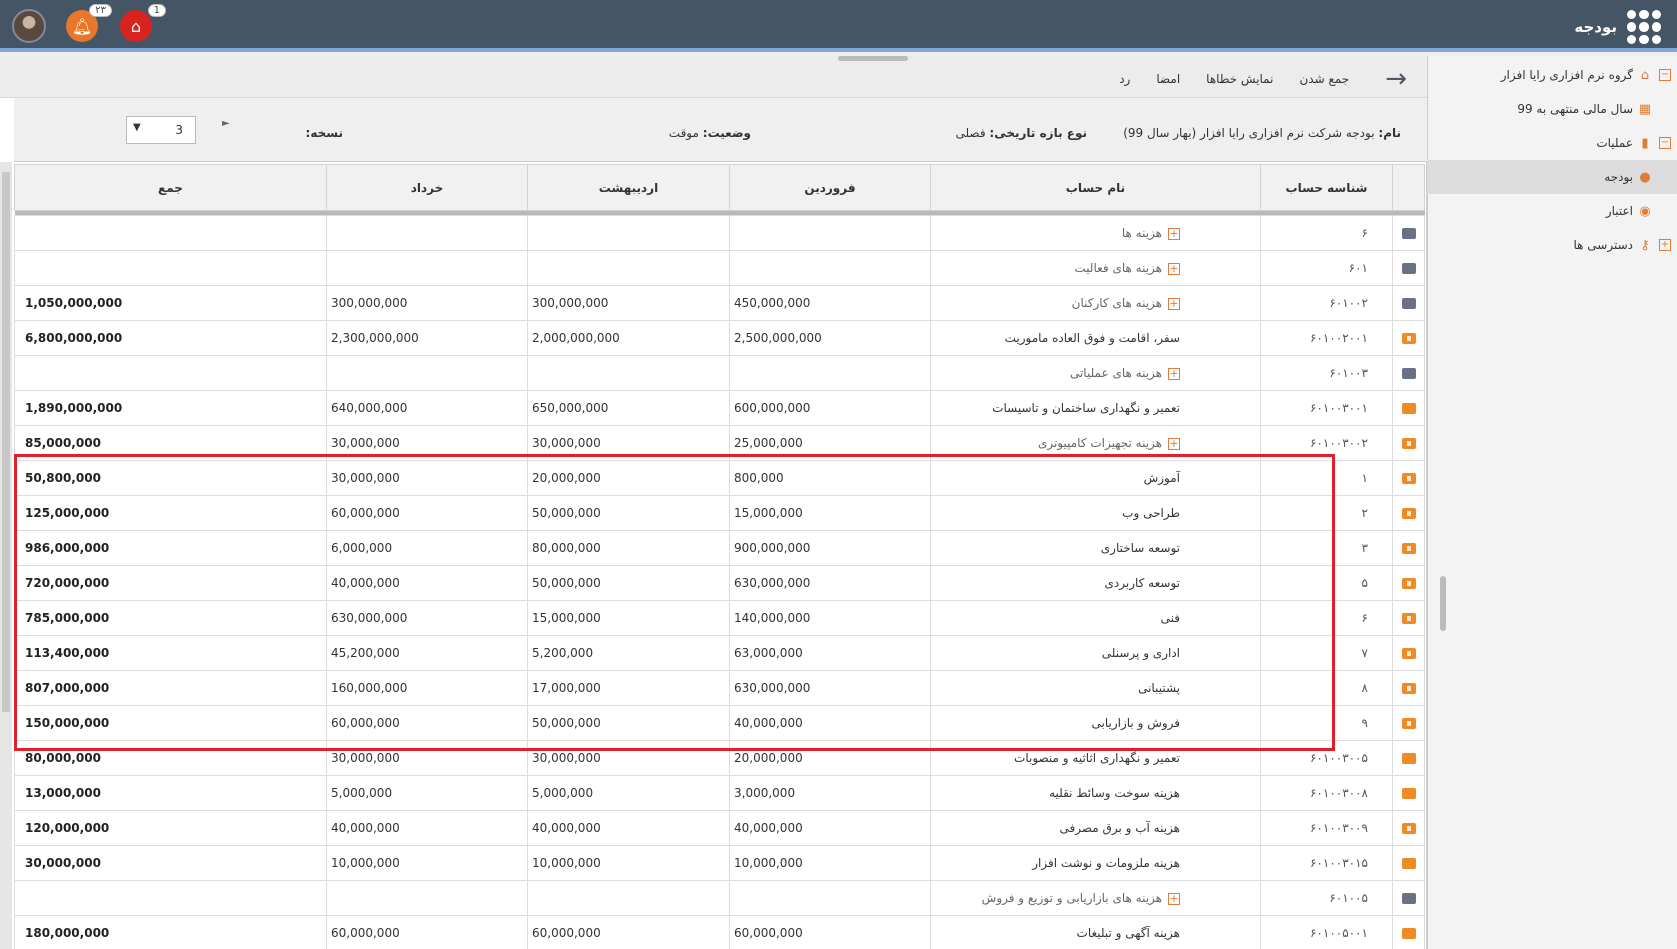 This screenshot has height=949, width=1677. What do you see at coordinates (1095, 548) in the screenshot?
I see `account-name-cell: توسعه ساختاری` at bounding box center [1095, 548].